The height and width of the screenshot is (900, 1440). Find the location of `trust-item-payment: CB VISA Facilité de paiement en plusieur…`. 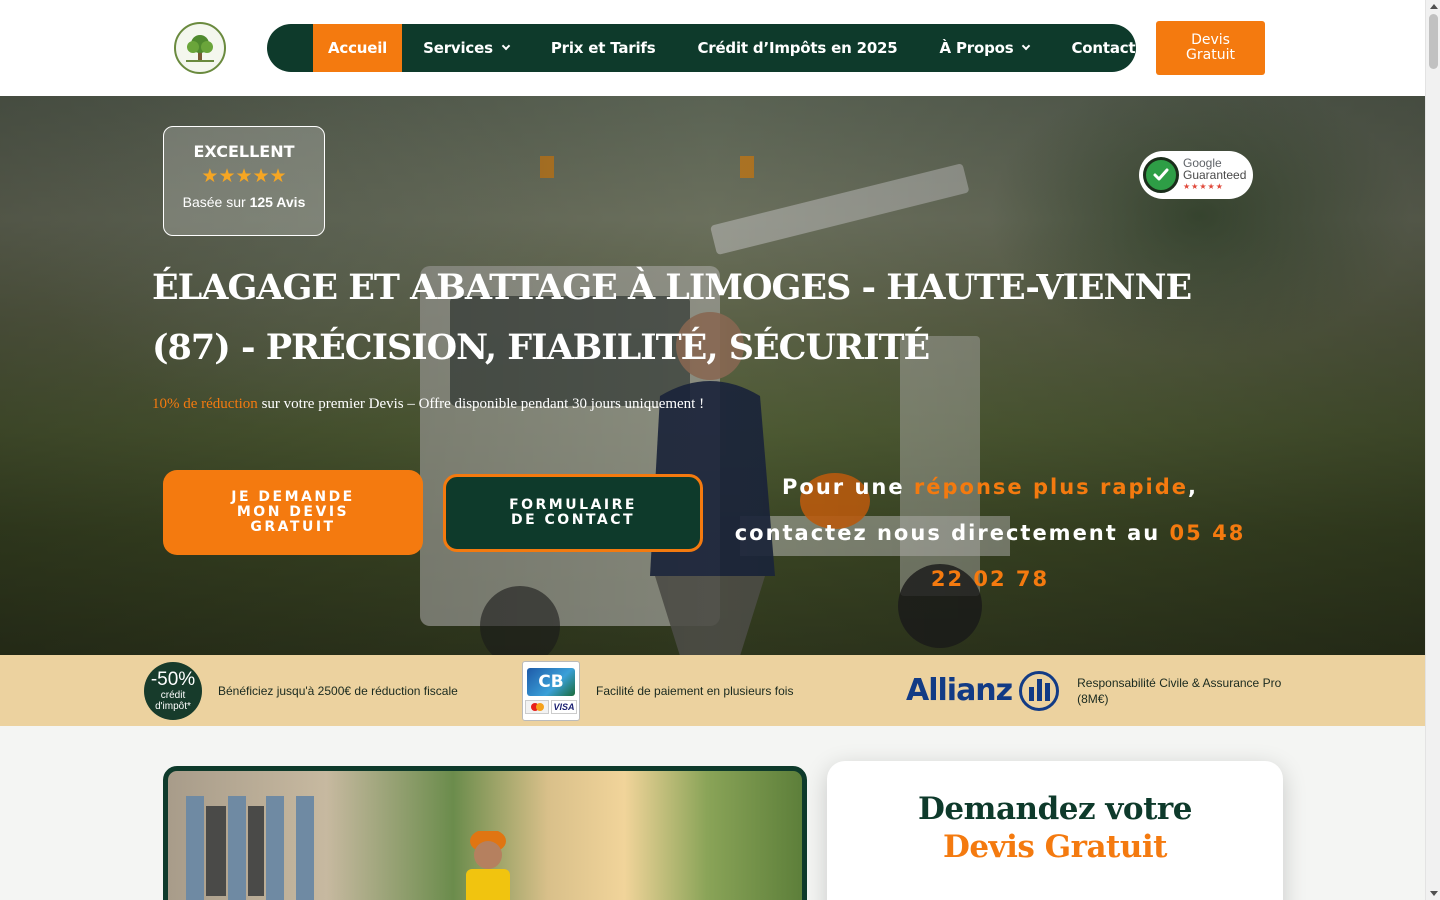

trust-item-payment: CB VISA Facilité de paiement en plusieur… is located at coordinates (657, 690).